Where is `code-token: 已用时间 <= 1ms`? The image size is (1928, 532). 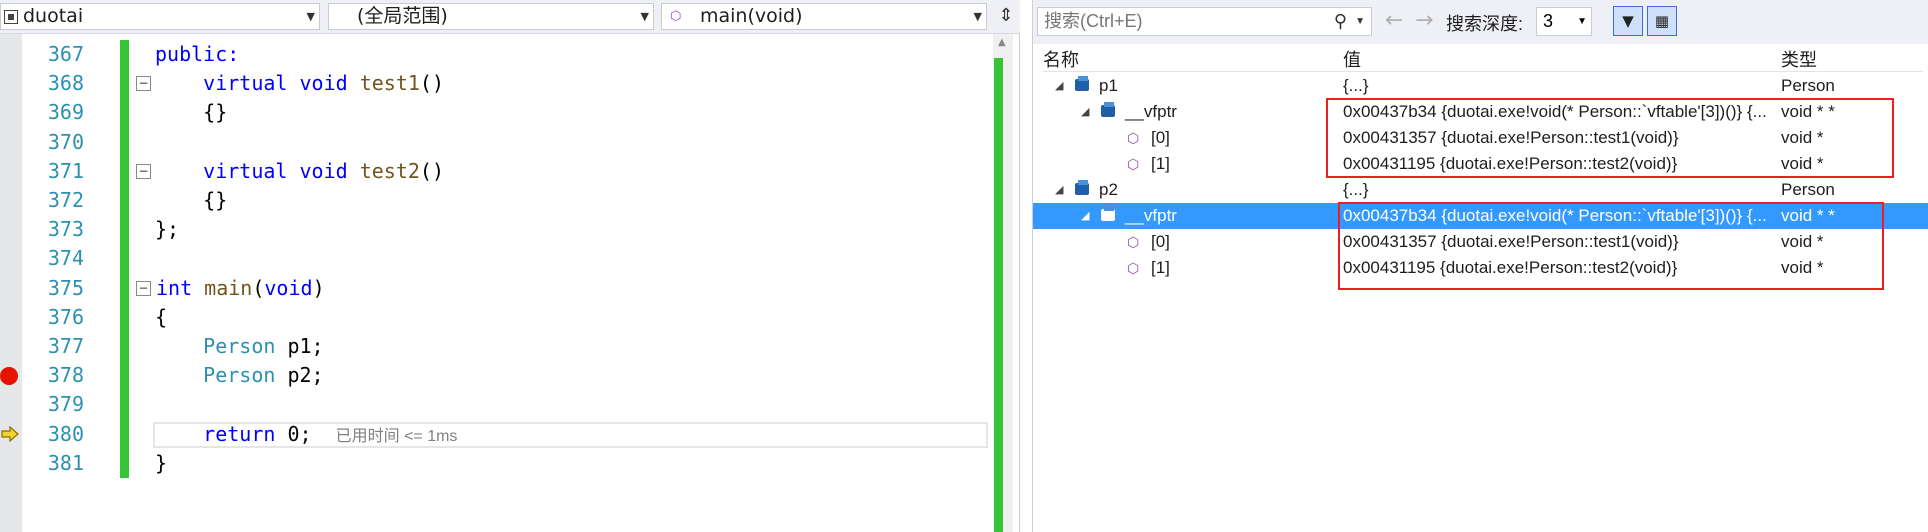 code-token: 已用时间 <= 1ms is located at coordinates (396, 436).